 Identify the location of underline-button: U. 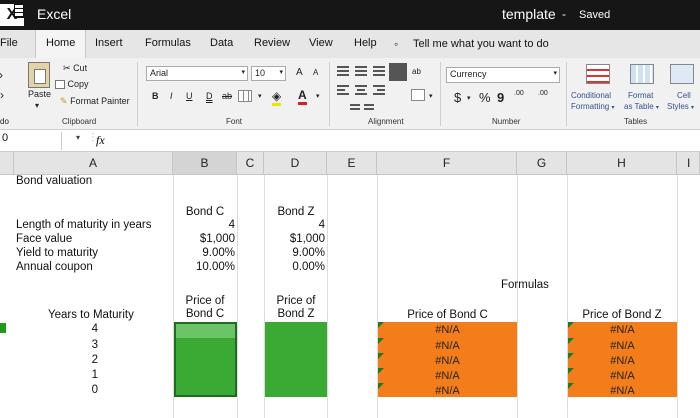
(189, 96).